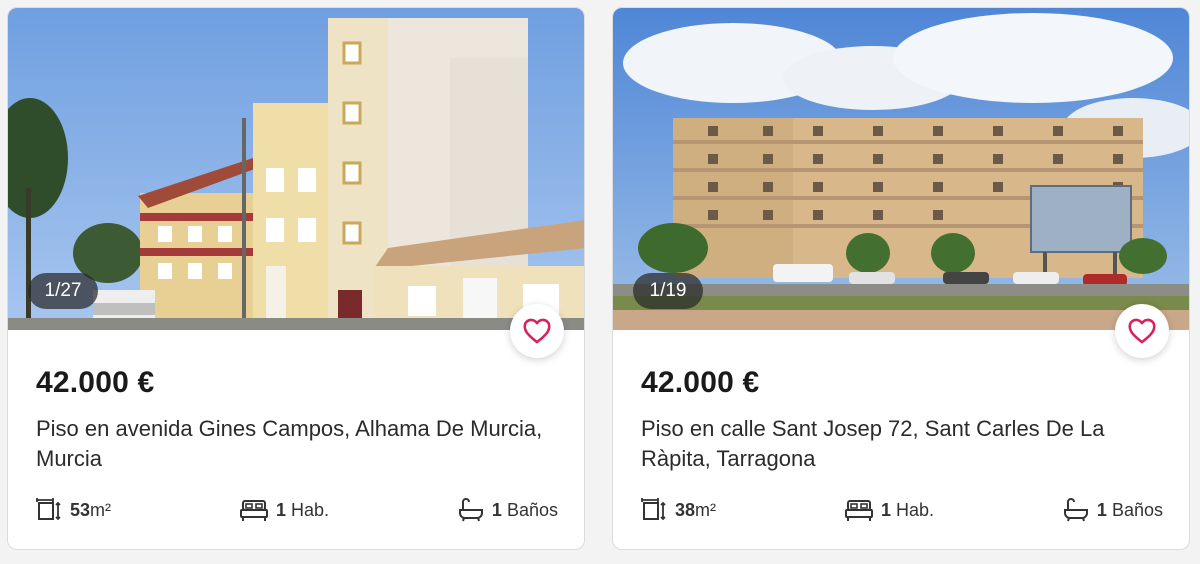 This screenshot has height=564, width=1200. Describe the element at coordinates (685, 509) in the screenshot. I see `area-value: 38` at that location.